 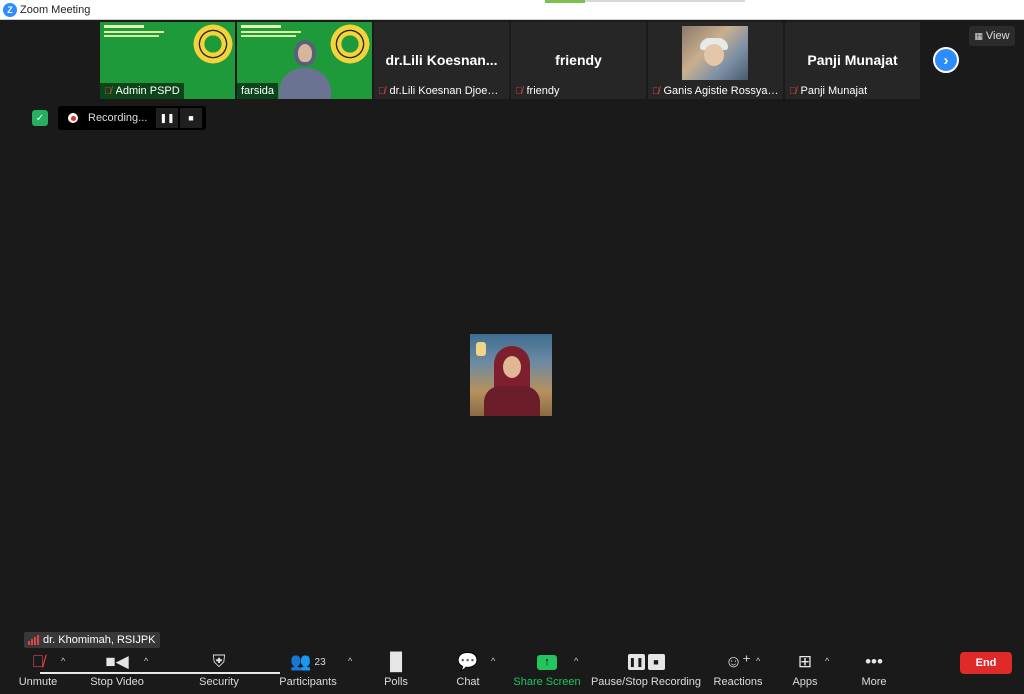 I want to click on reactions-button: ☺⁺ Reactions, so click(x=738, y=671).